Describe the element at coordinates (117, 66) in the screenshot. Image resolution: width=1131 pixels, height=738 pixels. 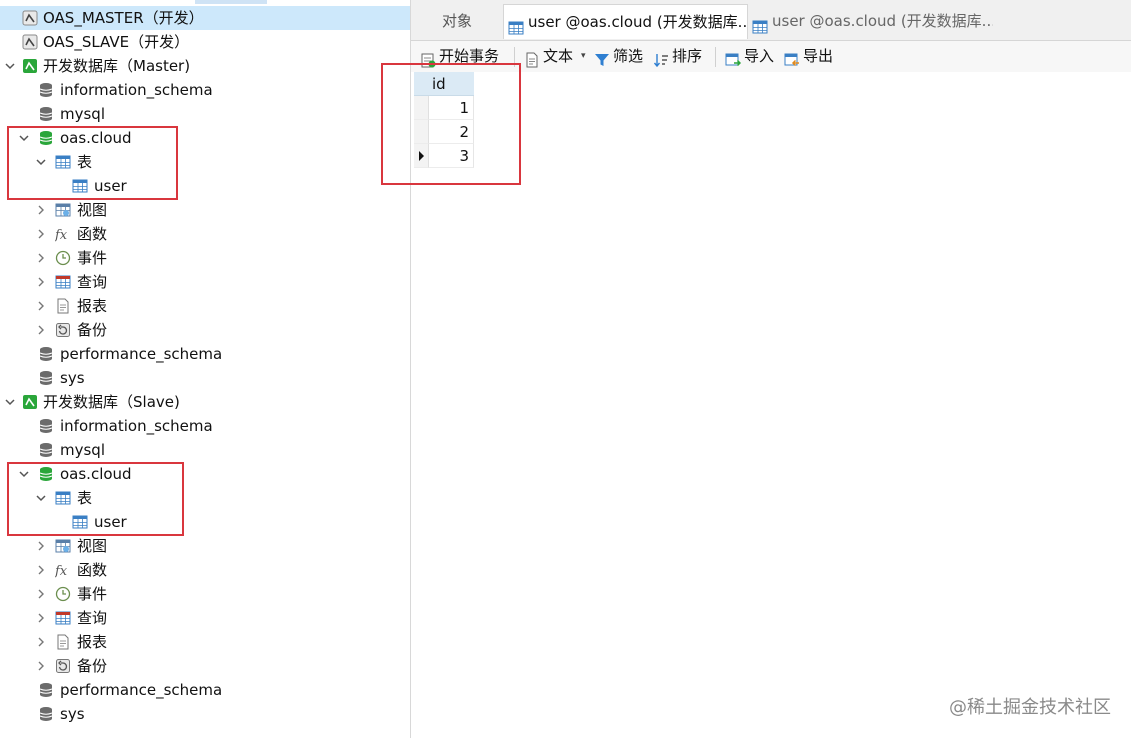
I see `connection-label: 开发数据库（Master)` at that location.